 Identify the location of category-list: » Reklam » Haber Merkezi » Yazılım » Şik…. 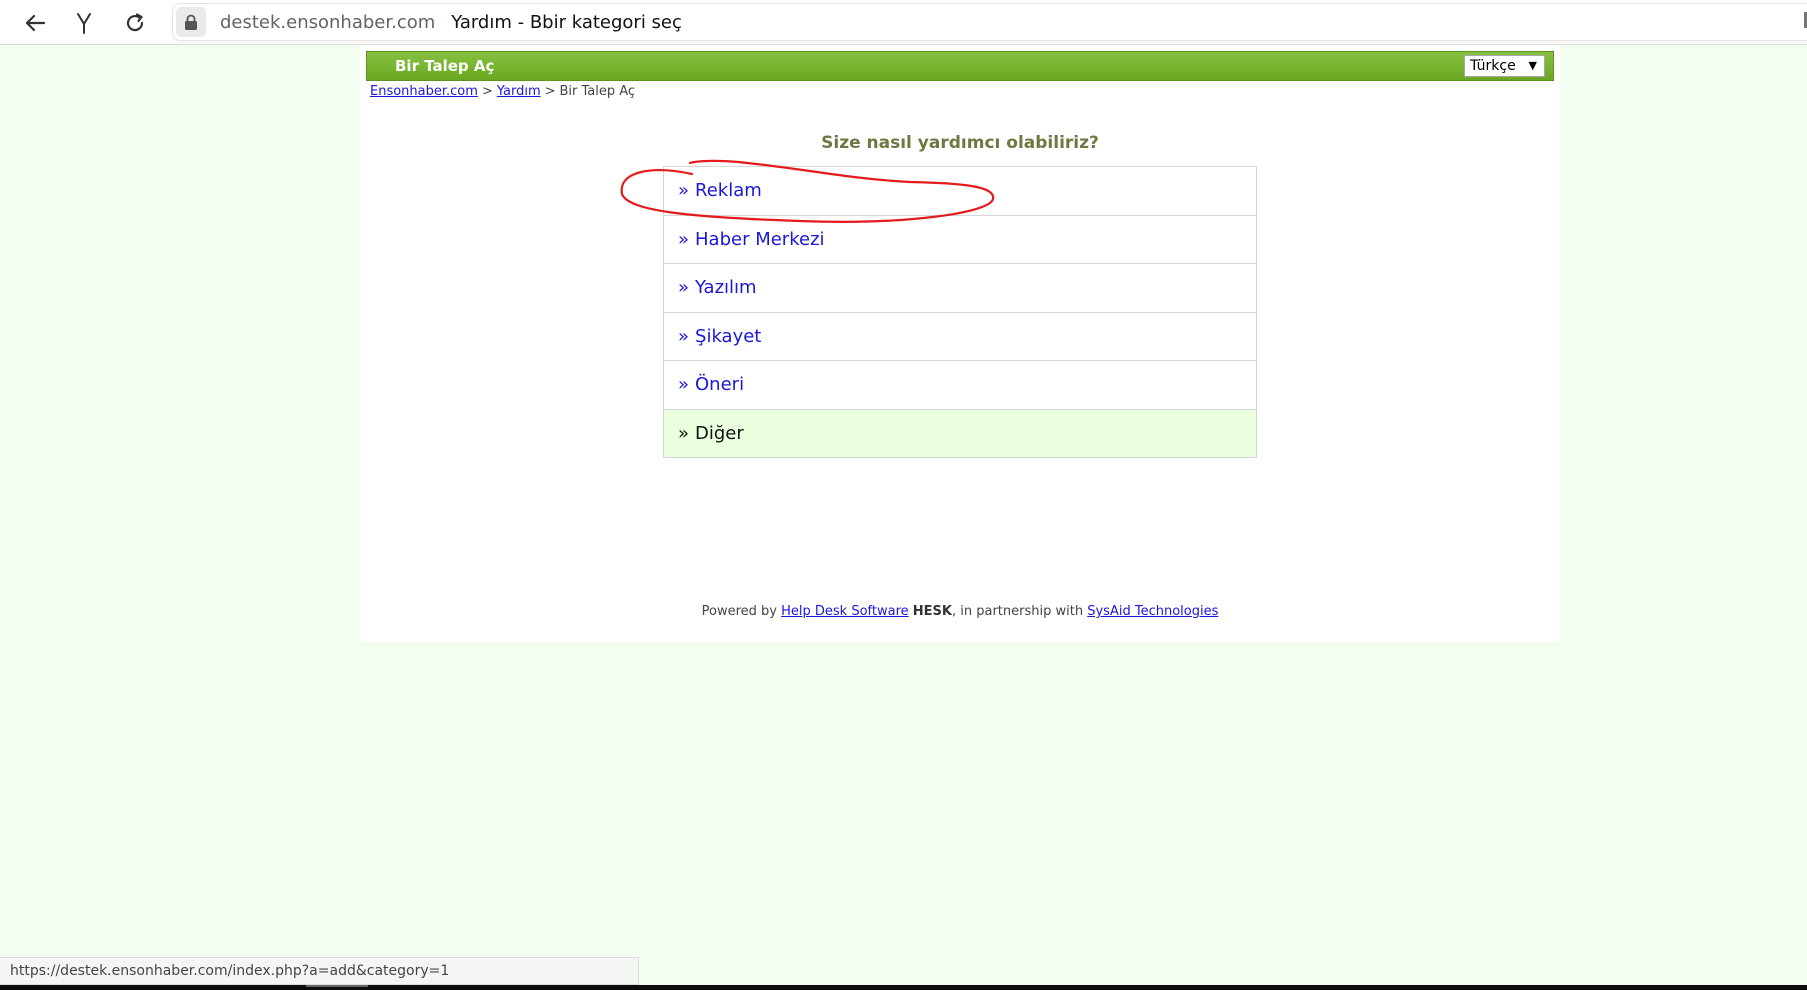
(960, 312).